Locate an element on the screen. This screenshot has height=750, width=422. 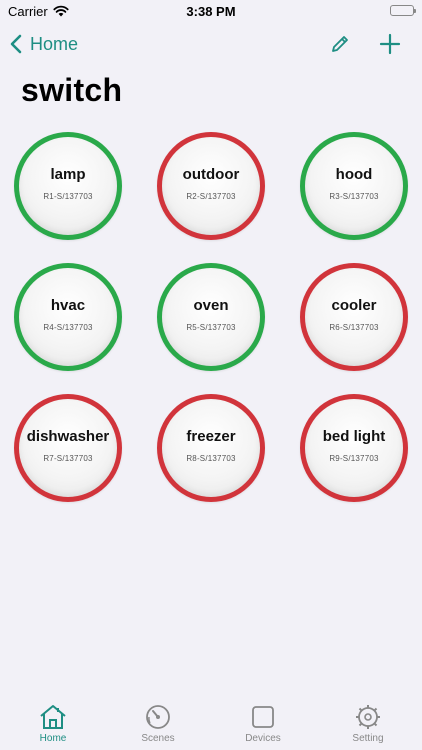
switch-id: R8-S/137703 is located at coordinates (211, 458).